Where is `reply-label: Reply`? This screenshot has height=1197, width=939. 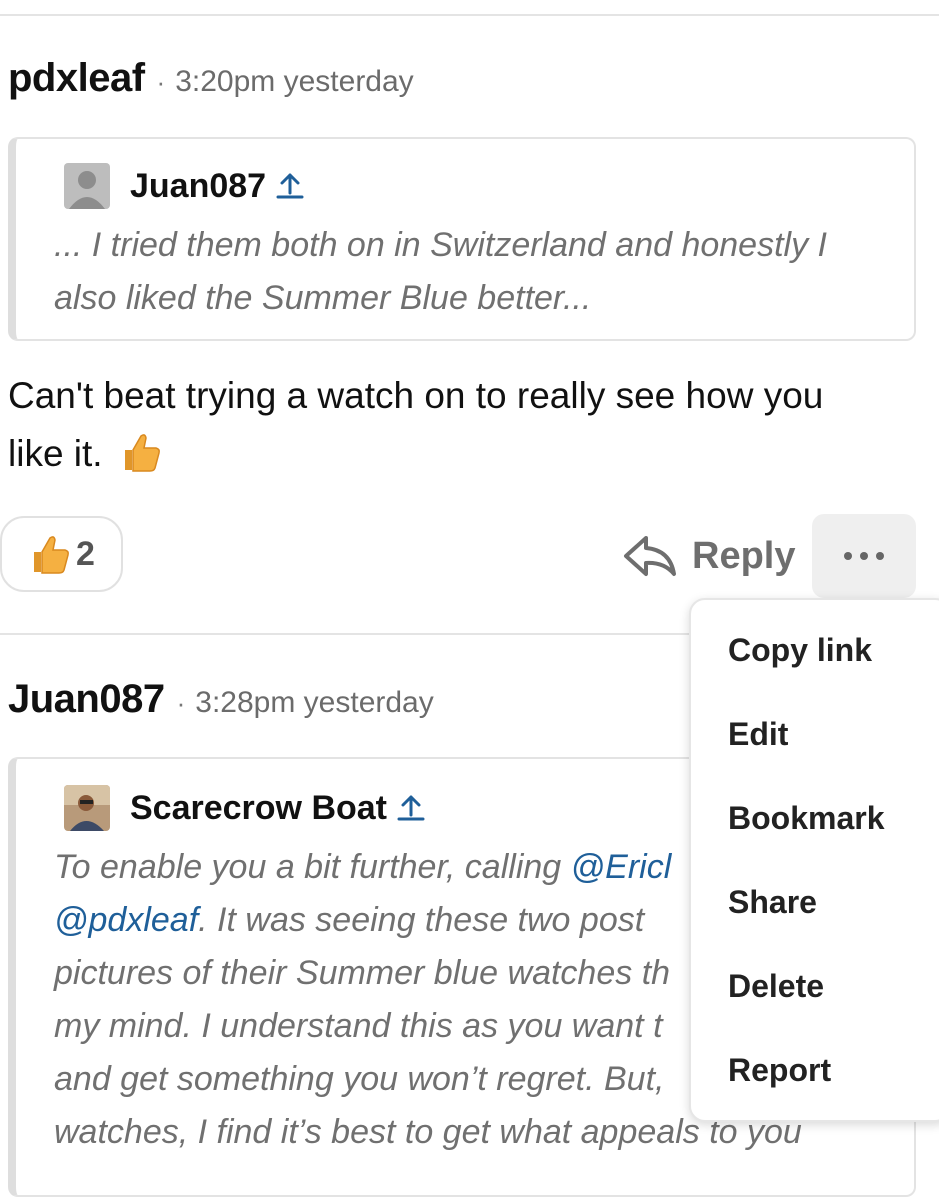
reply-label: Reply is located at coordinates (744, 555).